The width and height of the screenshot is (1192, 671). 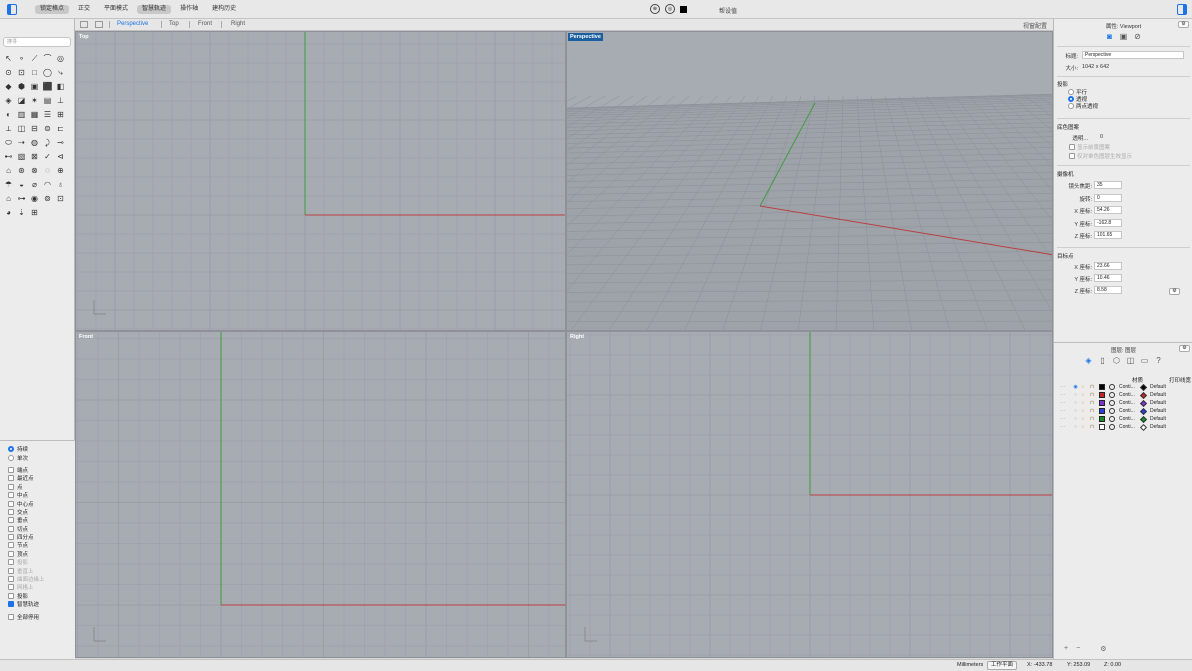 I want to click on osnap-checkbox-0: 端点, so click(x=41, y=470).